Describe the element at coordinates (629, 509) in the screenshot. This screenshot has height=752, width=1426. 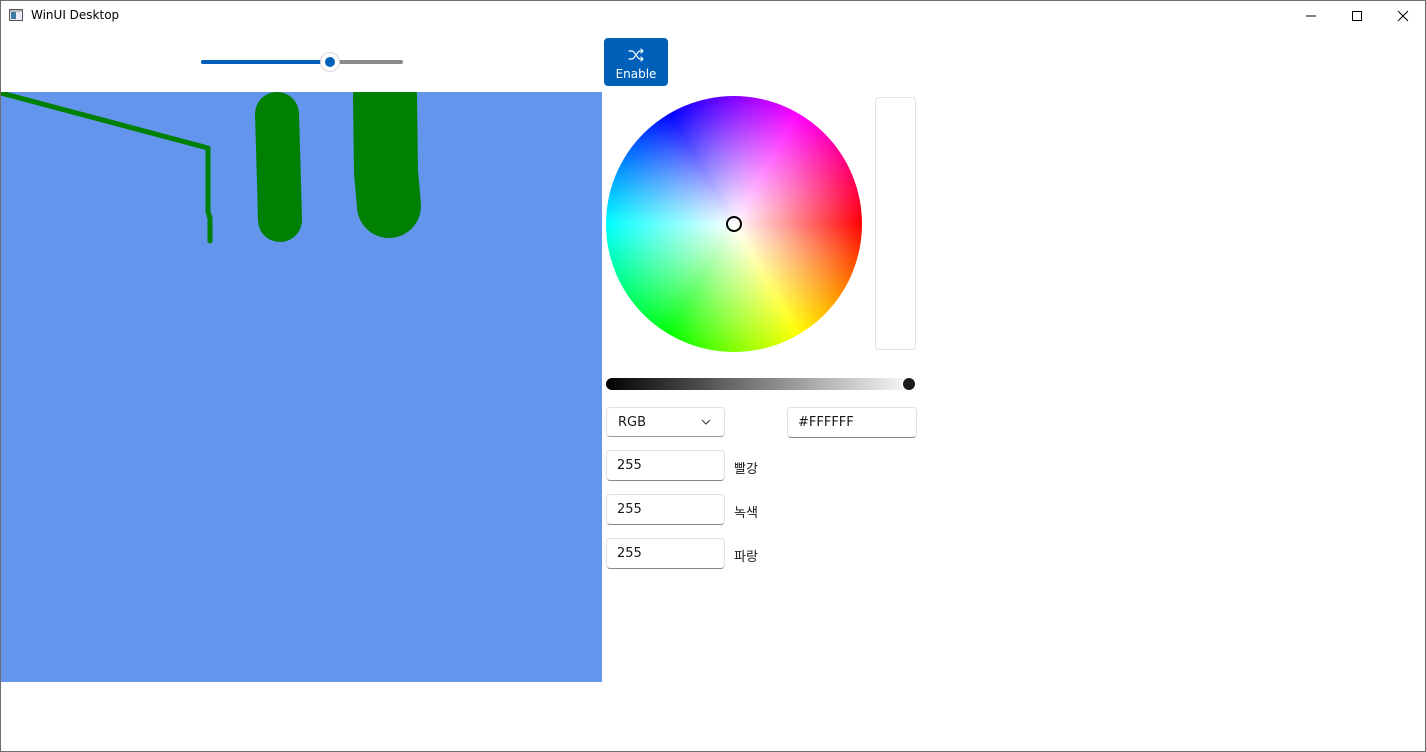
I see `green-channel-value: 255` at that location.